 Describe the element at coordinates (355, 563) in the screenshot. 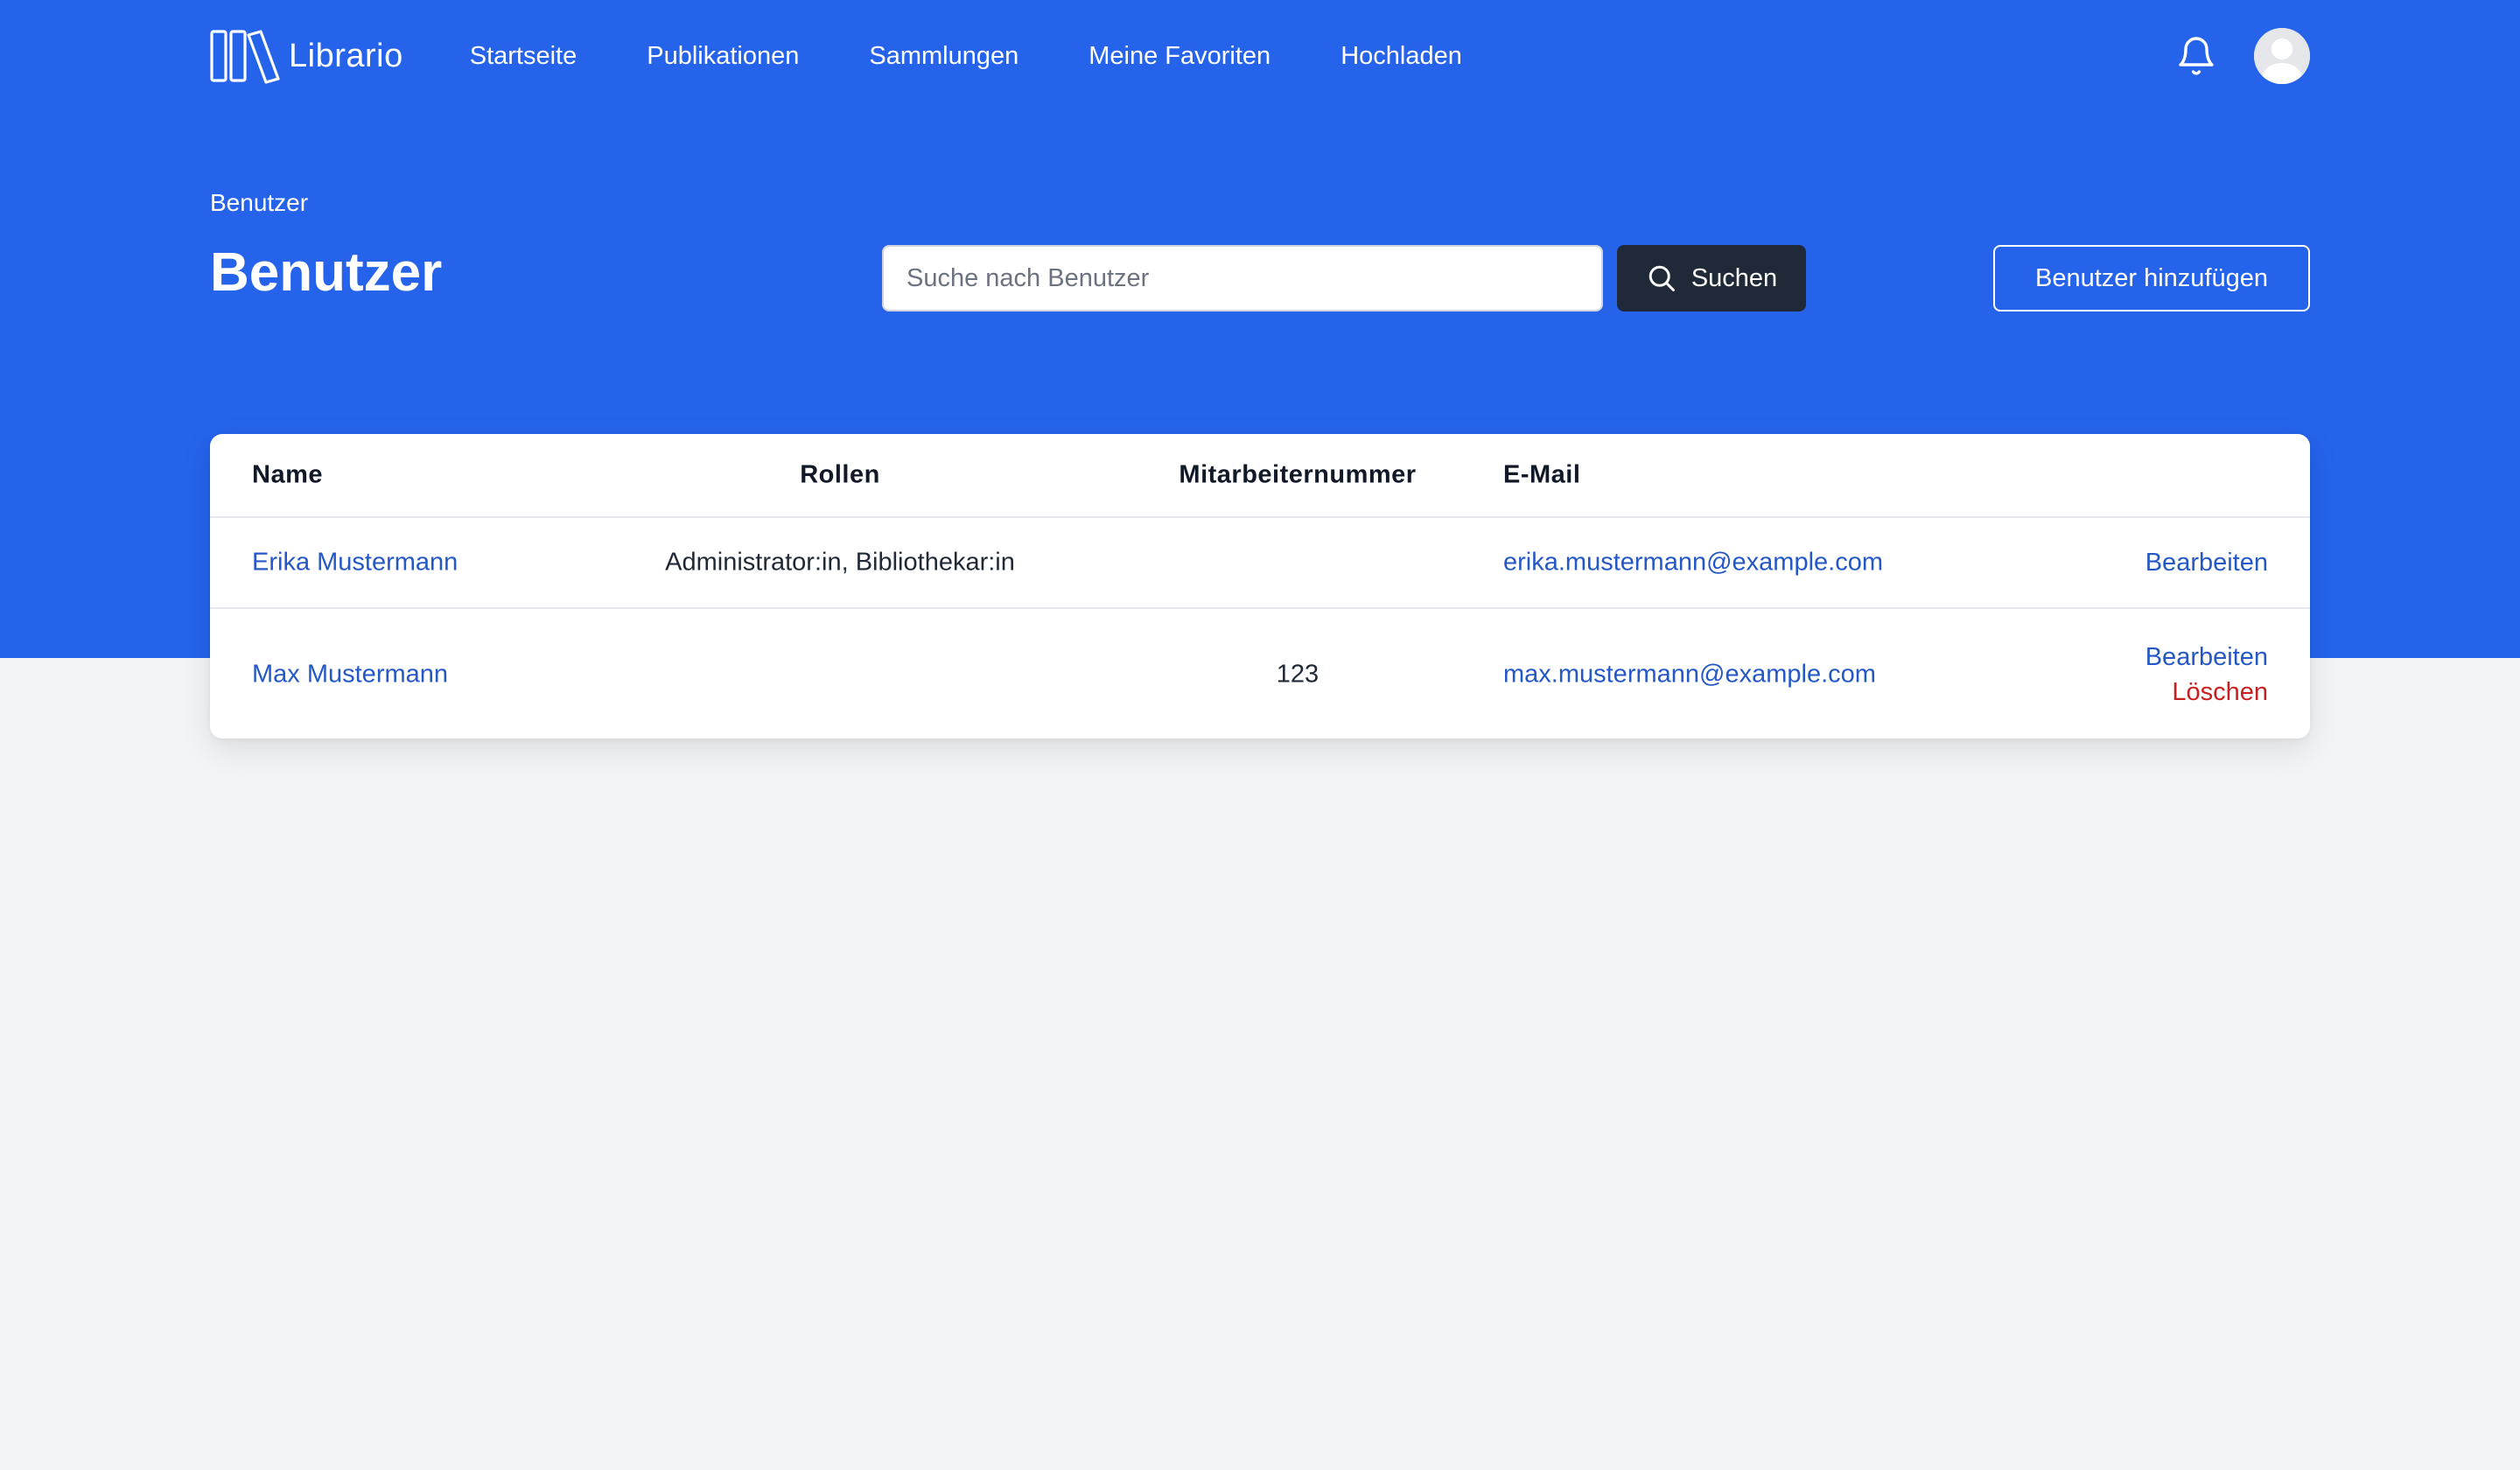

I see `user-name-link: Erika Mustermann` at that location.